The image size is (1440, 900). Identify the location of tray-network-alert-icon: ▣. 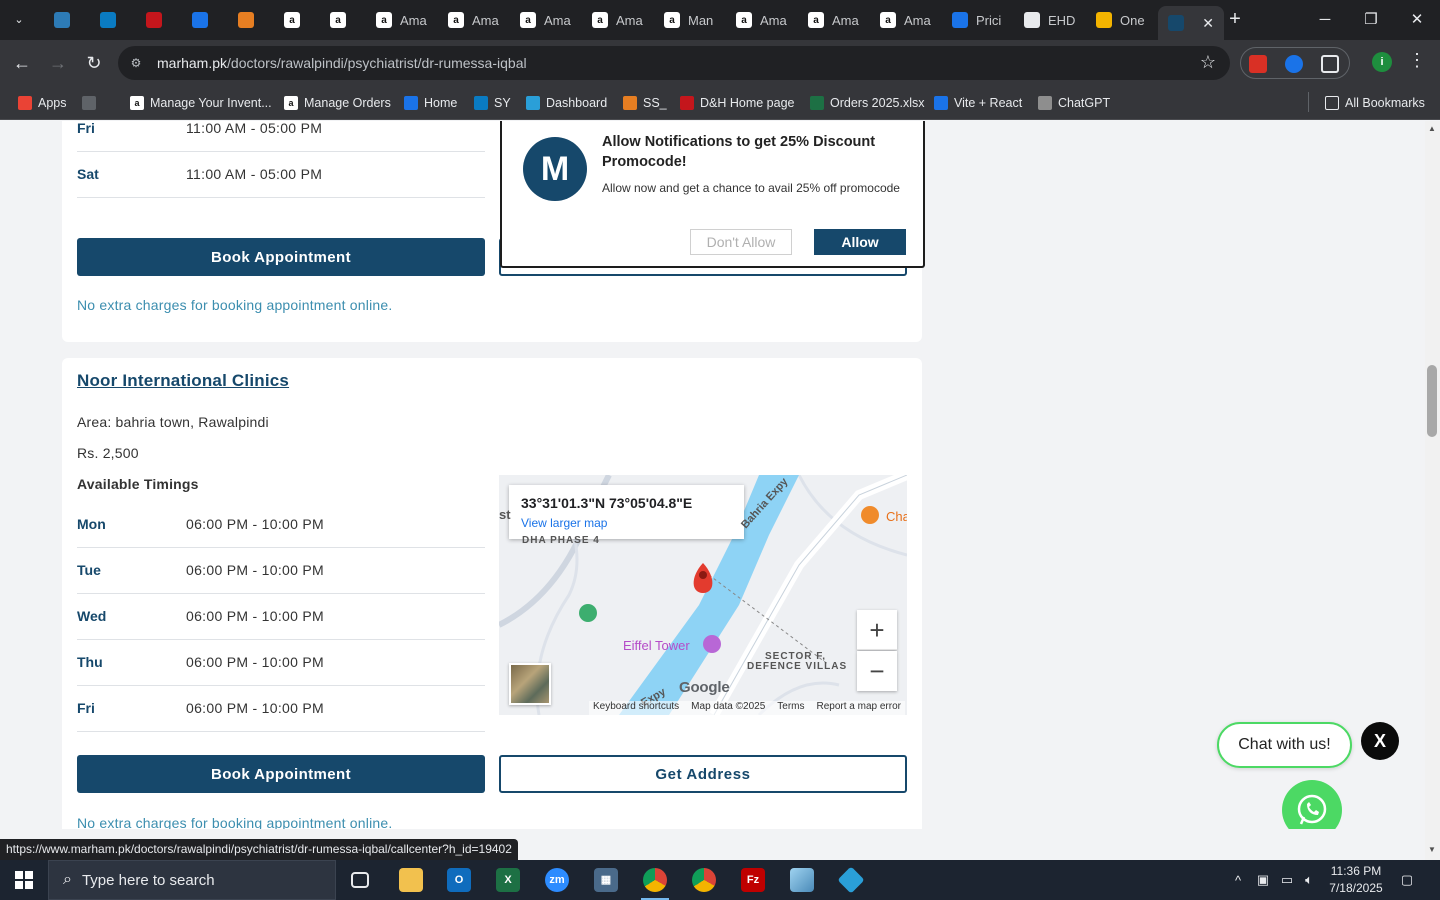
(1263, 880).